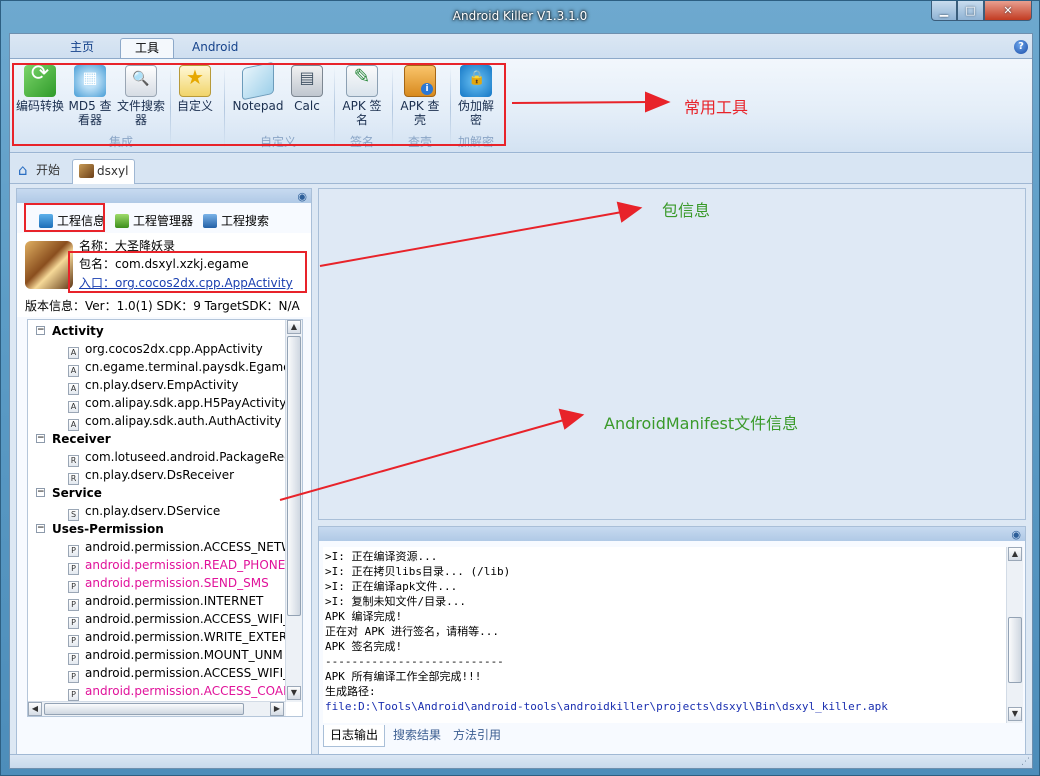 This screenshot has width=1040, height=776. I want to click on annotation-manifest-green: AndroidManifest, so click(669, 423).